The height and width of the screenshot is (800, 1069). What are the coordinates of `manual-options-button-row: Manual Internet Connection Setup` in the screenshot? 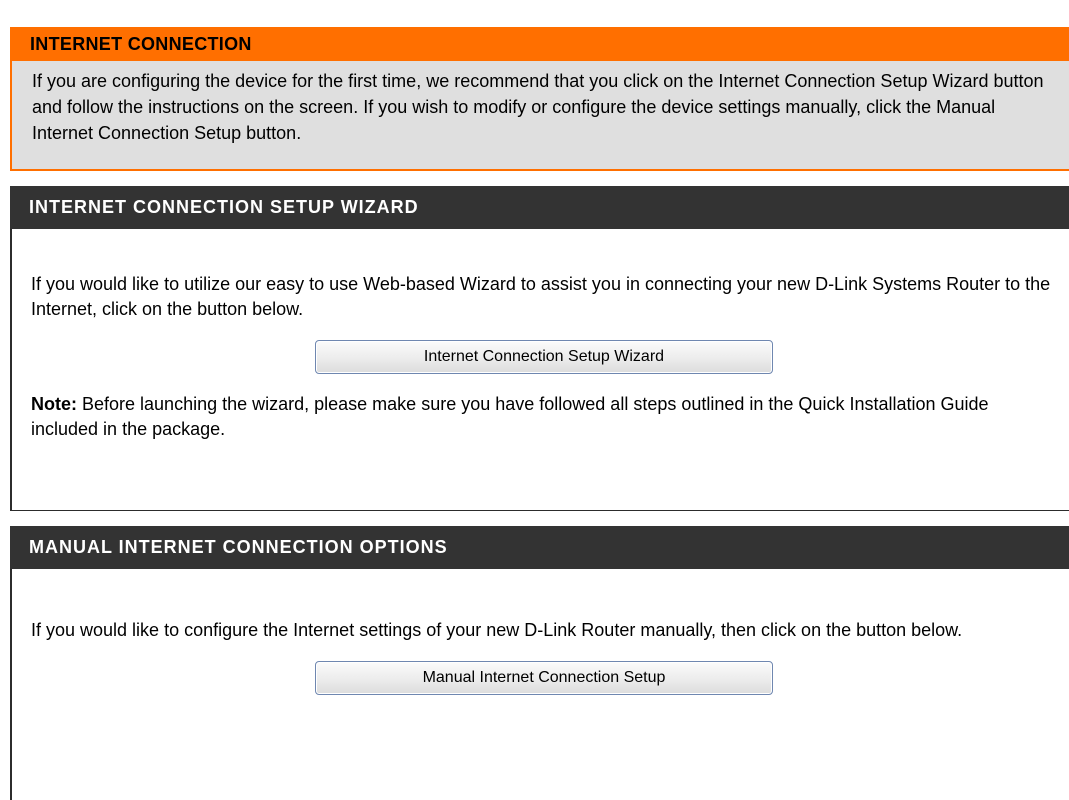 It's located at (544, 678).